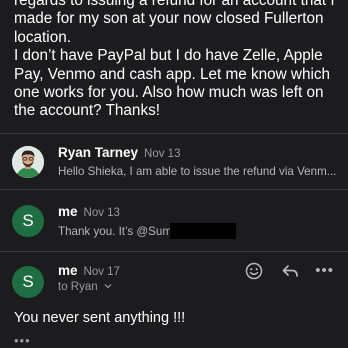 Image resolution: width=348 pixels, height=348 pixels. What do you see at coordinates (324, 270) in the screenshot?
I see `more-options-button: •••` at bounding box center [324, 270].